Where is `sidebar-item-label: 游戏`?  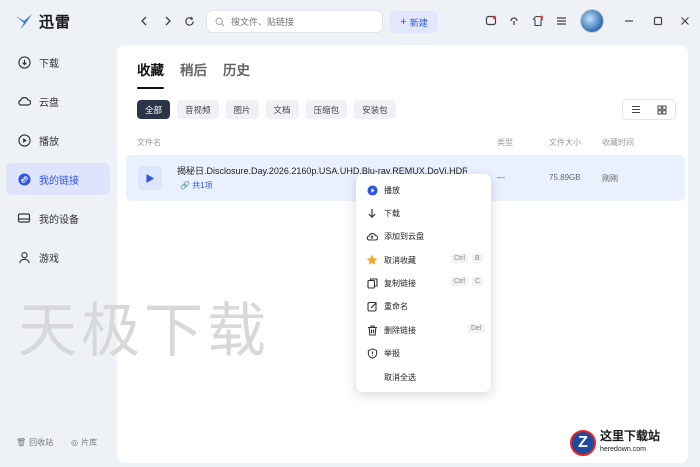 sidebar-item-label: 游戏 is located at coordinates (49, 259).